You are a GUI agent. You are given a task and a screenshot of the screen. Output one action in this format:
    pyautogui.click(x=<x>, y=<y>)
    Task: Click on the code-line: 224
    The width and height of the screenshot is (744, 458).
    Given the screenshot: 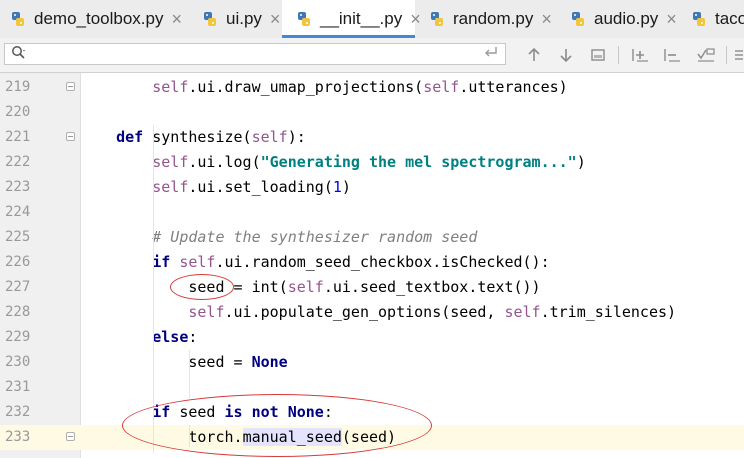 What is the action you would take?
    pyautogui.click(x=372, y=212)
    